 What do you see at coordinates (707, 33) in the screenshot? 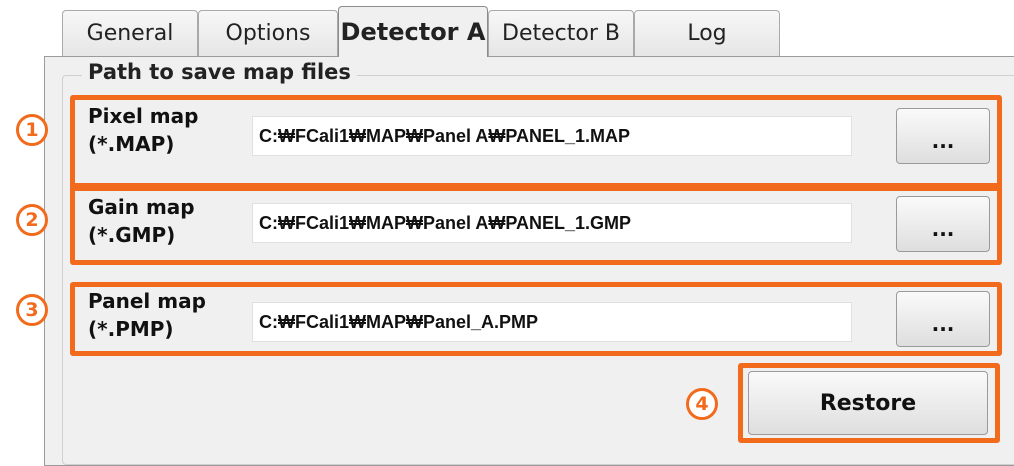
I see `tab-log: Log` at bounding box center [707, 33].